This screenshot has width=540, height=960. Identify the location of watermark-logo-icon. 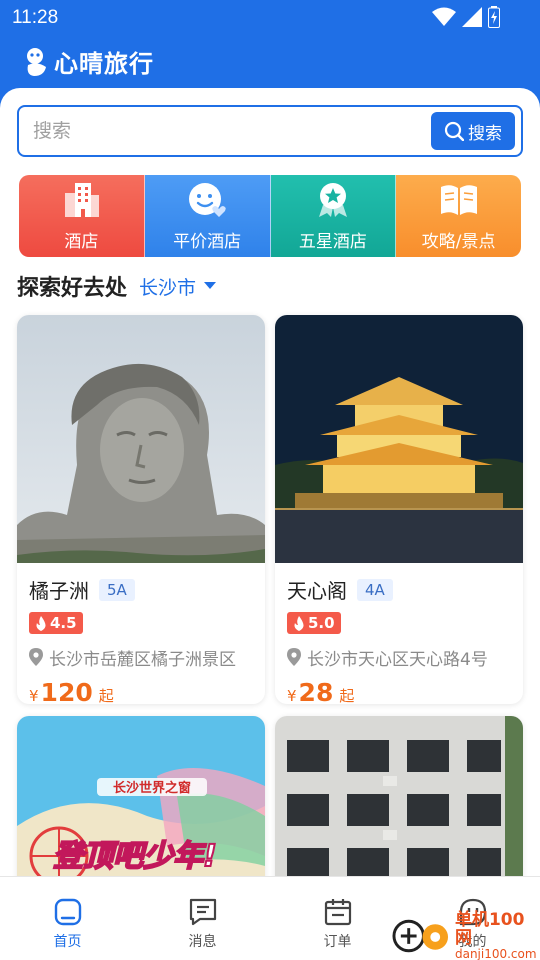
(420, 936).